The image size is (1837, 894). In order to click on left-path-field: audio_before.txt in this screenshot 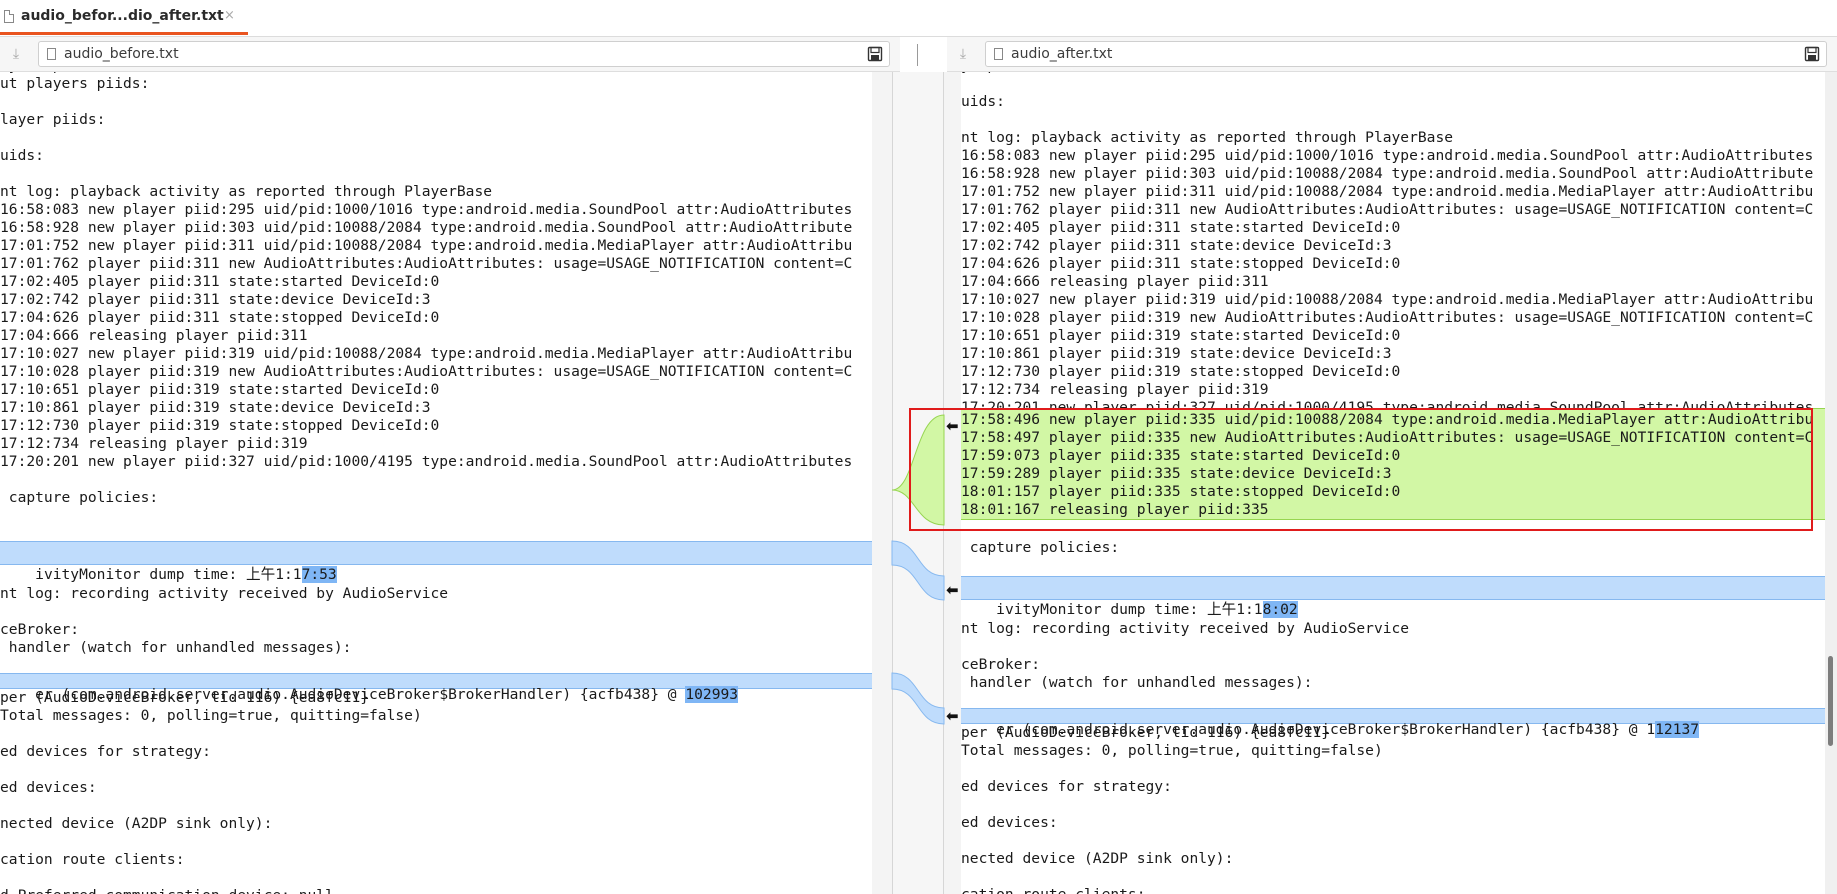, I will do `click(464, 54)`.